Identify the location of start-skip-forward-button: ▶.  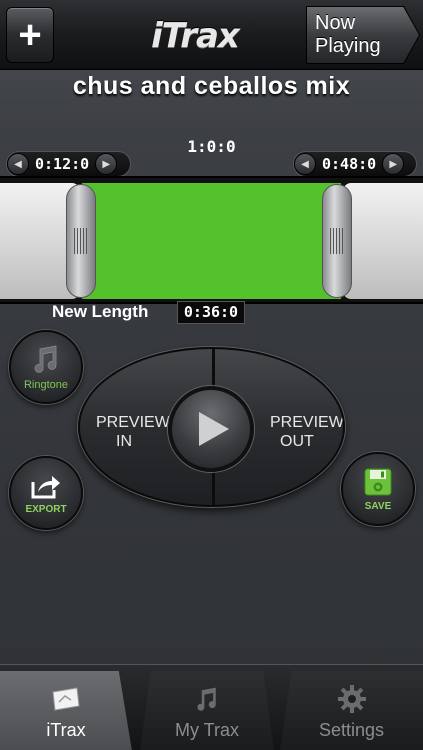
(106, 164).